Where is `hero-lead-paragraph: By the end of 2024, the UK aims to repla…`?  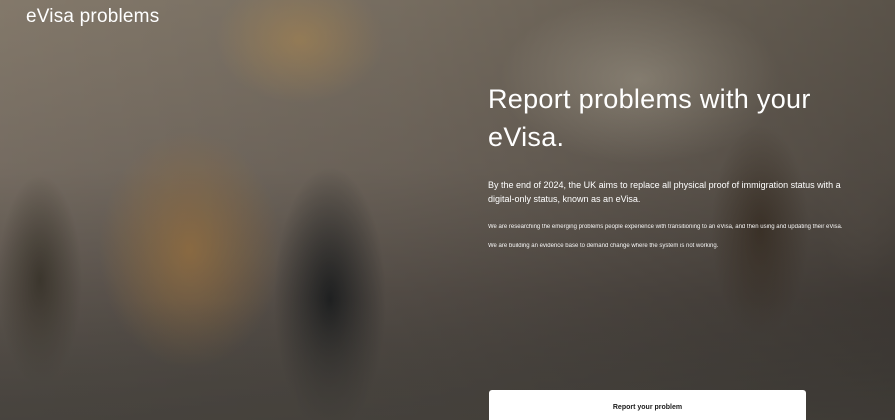
hero-lead-paragraph: By the end of 2024, the UK aims to repla… is located at coordinates (664, 192).